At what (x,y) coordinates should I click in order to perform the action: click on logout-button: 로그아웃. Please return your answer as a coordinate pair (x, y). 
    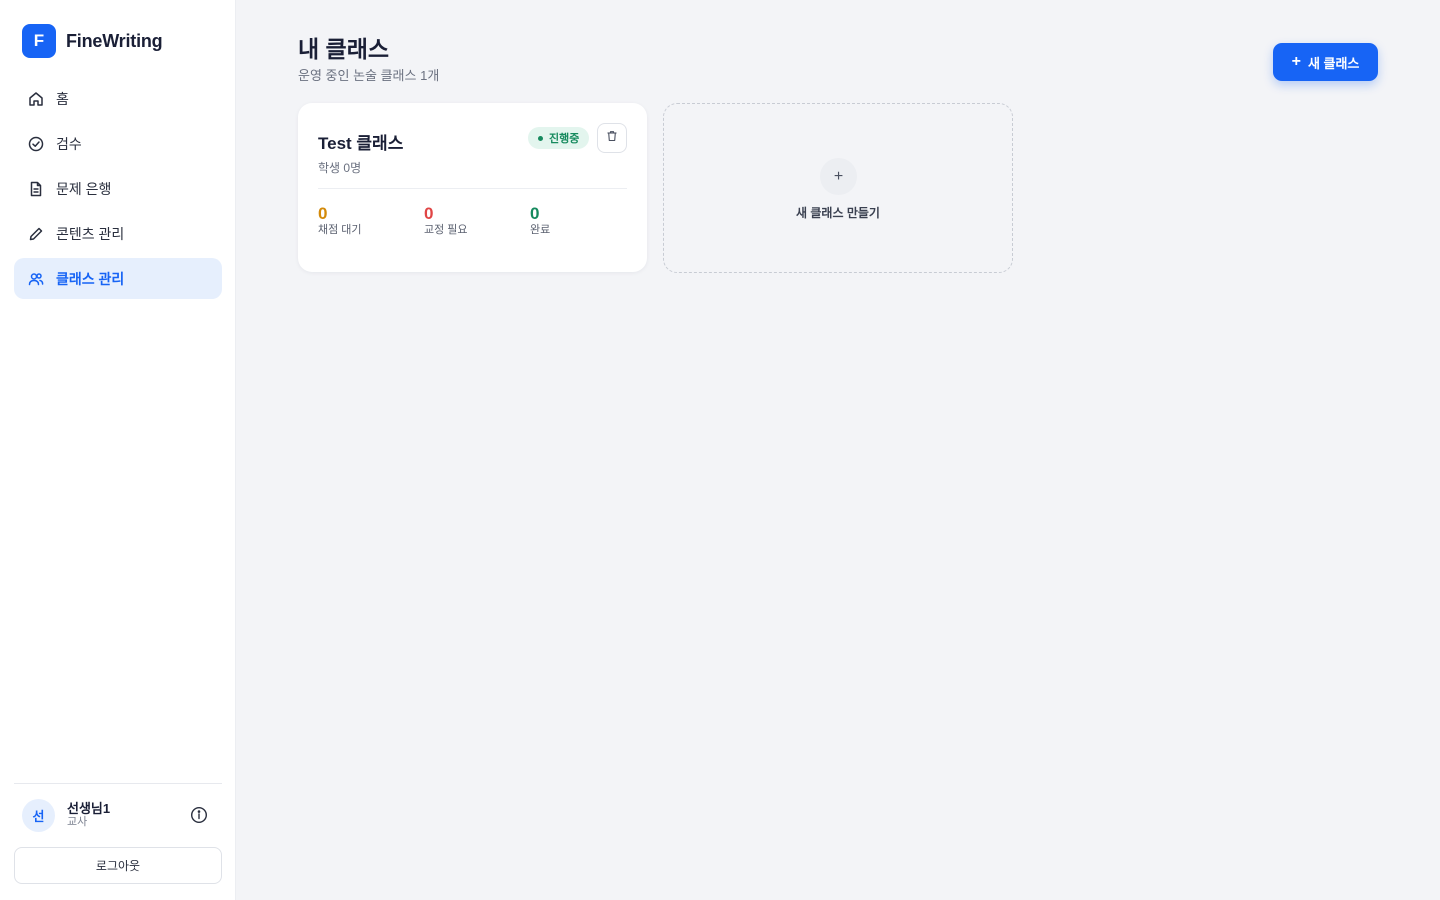
    Looking at the image, I should click on (118, 865).